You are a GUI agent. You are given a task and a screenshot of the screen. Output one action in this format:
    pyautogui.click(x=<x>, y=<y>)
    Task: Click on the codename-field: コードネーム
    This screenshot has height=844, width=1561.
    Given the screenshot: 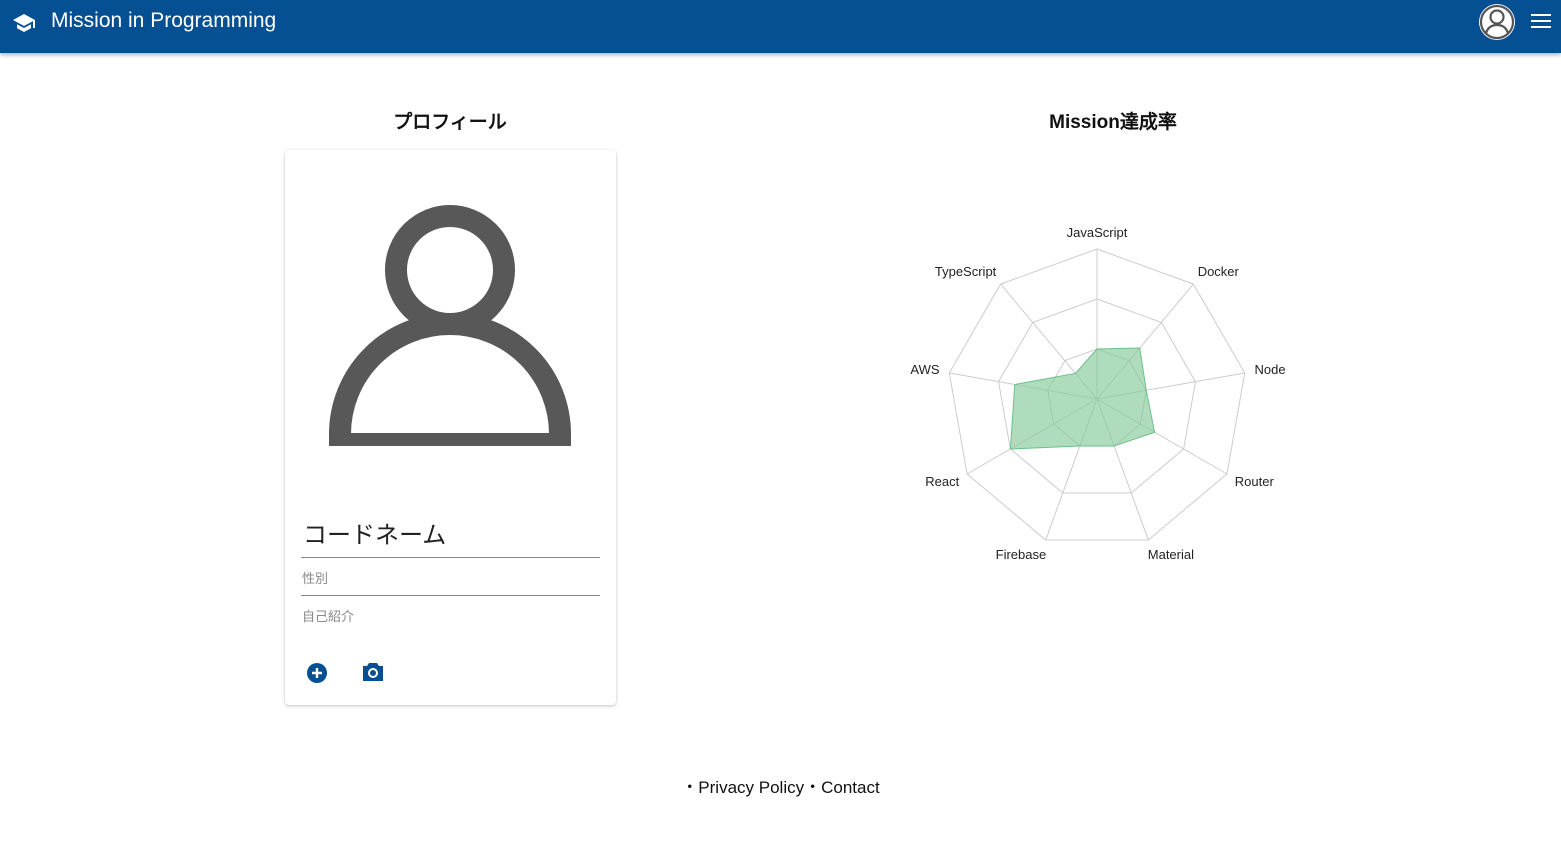 What is the action you would take?
    pyautogui.click(x=450, y=536)
    